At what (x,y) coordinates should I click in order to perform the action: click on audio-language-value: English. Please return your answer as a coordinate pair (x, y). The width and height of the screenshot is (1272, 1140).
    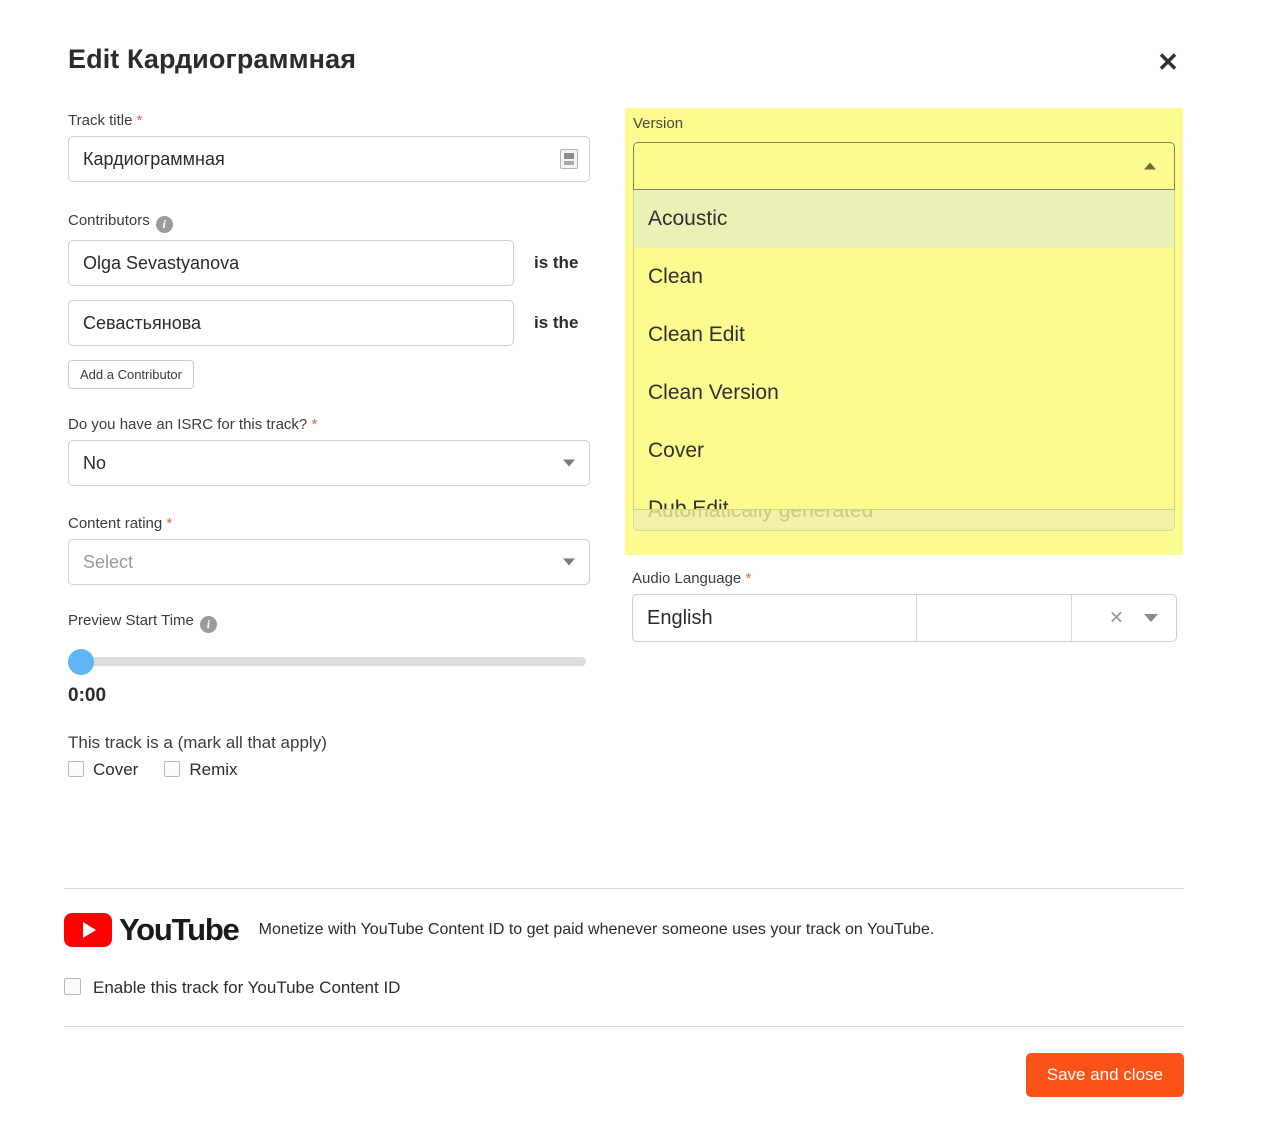
    Looking at the image, I should click on (680, 617).